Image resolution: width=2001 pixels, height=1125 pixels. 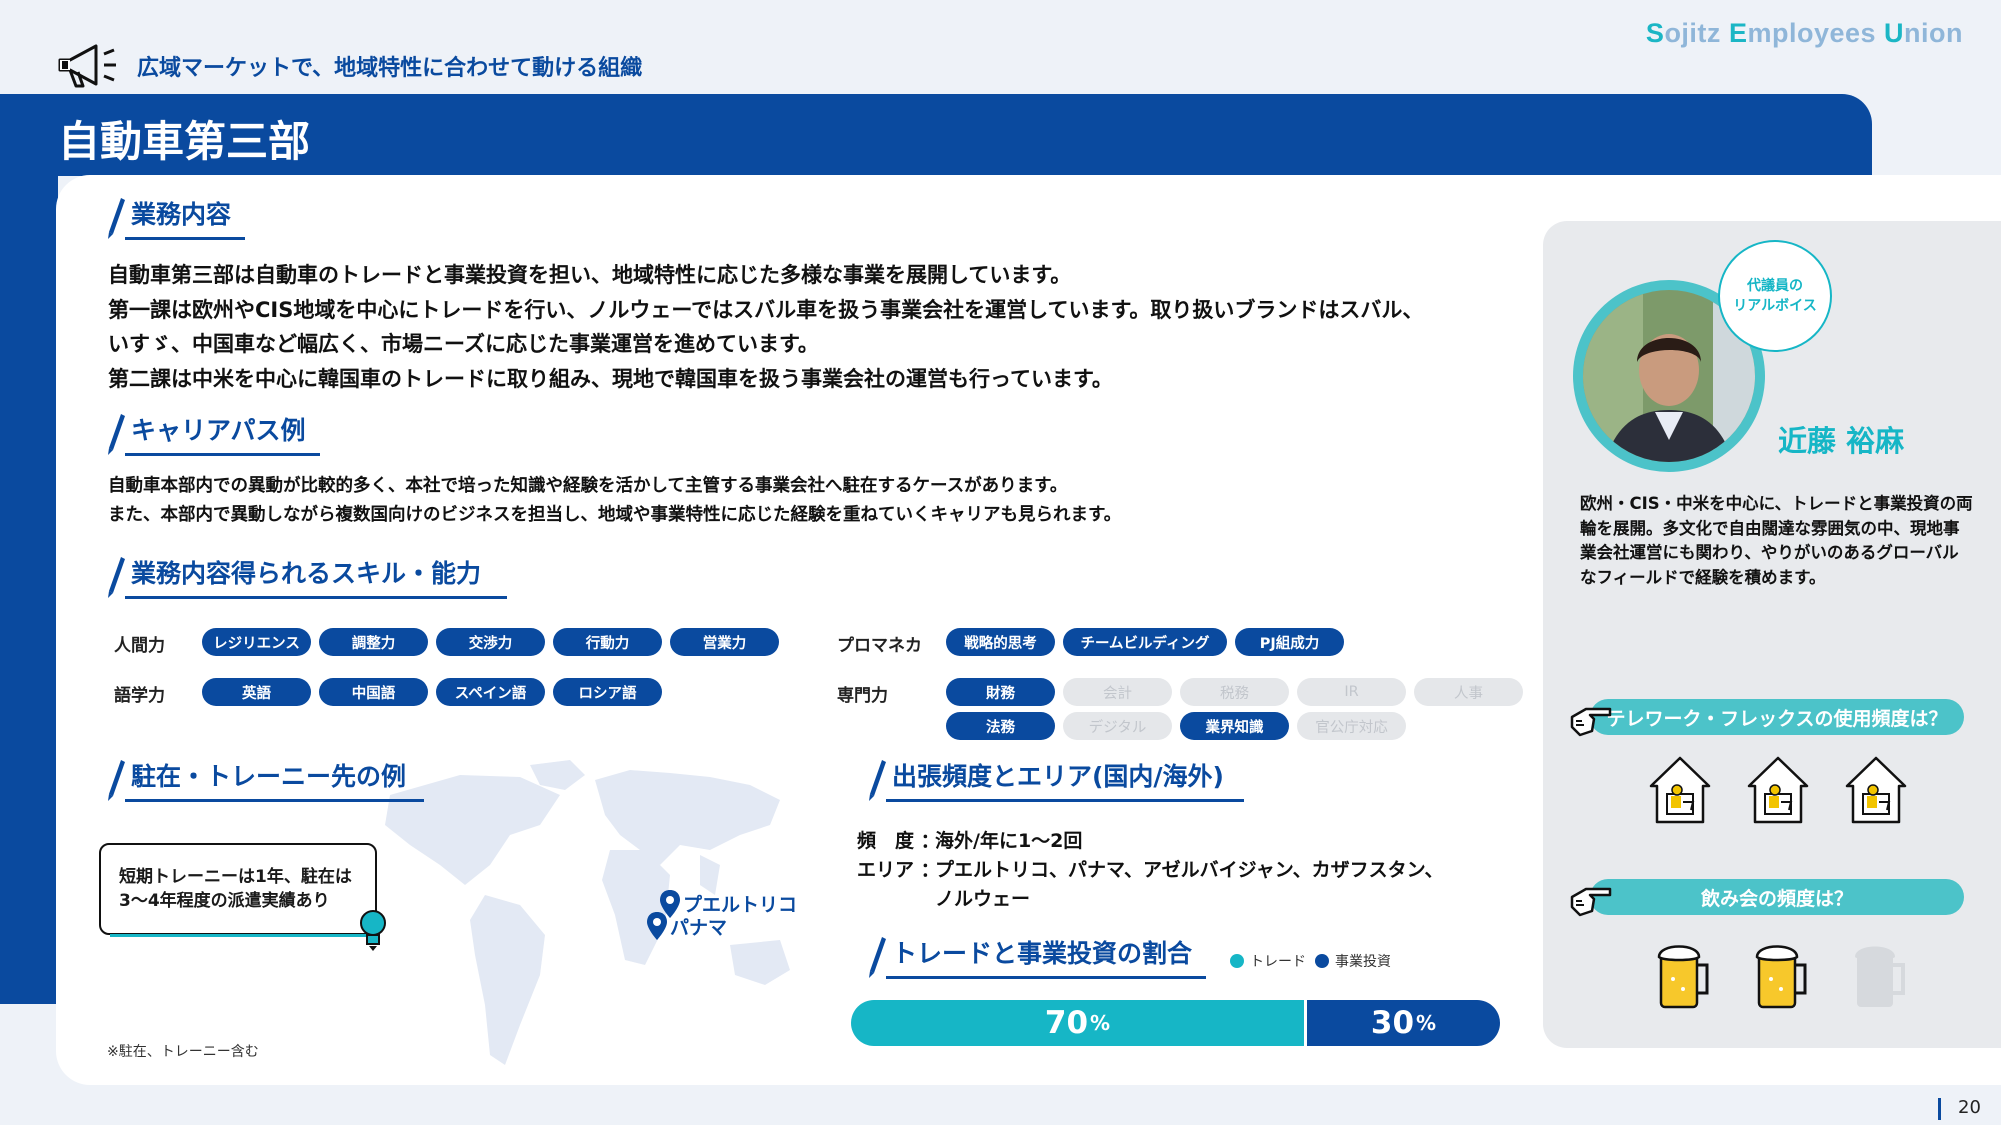 I want to click on skill-pill-inactive: 税務, so click(x=1234, y=692).